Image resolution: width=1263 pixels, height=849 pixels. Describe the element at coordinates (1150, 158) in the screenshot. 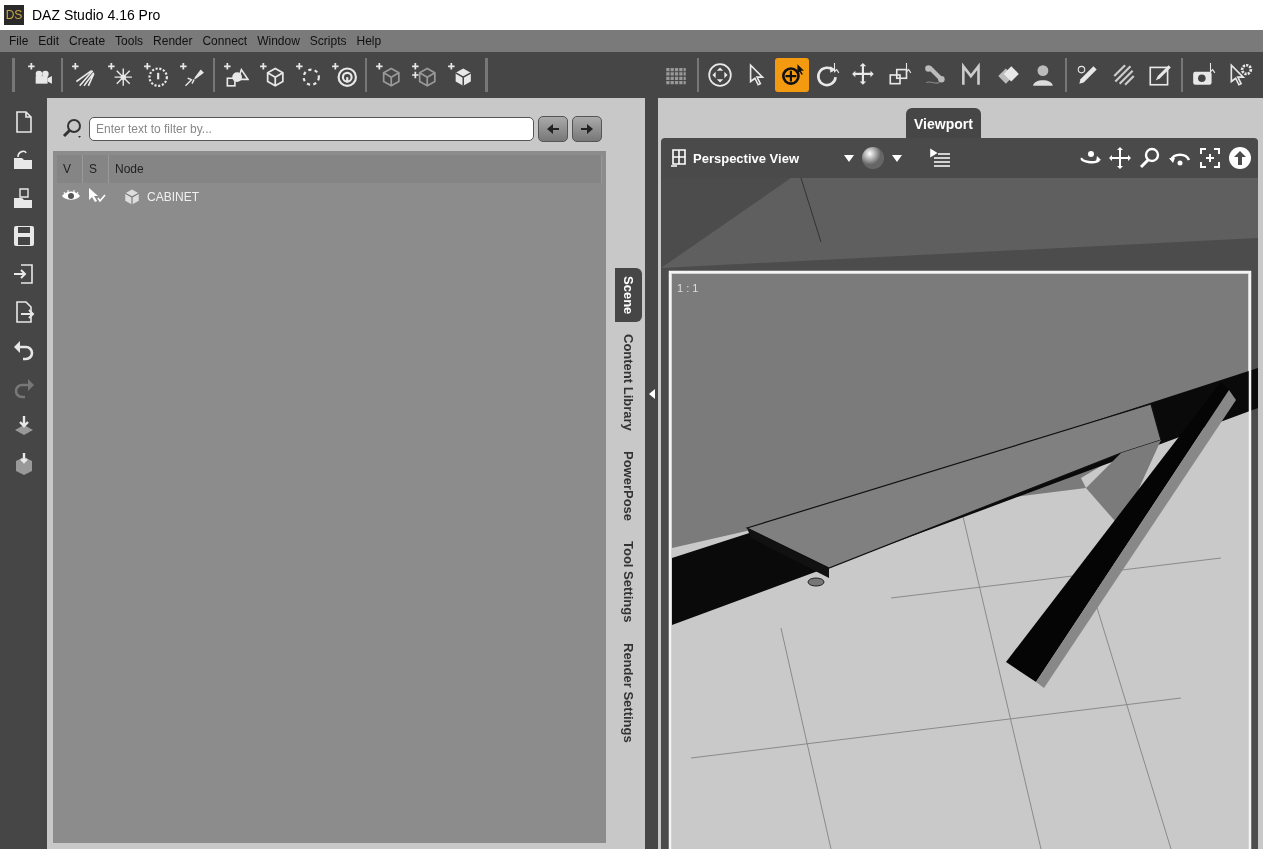

I see `zoom-icon` at that location.